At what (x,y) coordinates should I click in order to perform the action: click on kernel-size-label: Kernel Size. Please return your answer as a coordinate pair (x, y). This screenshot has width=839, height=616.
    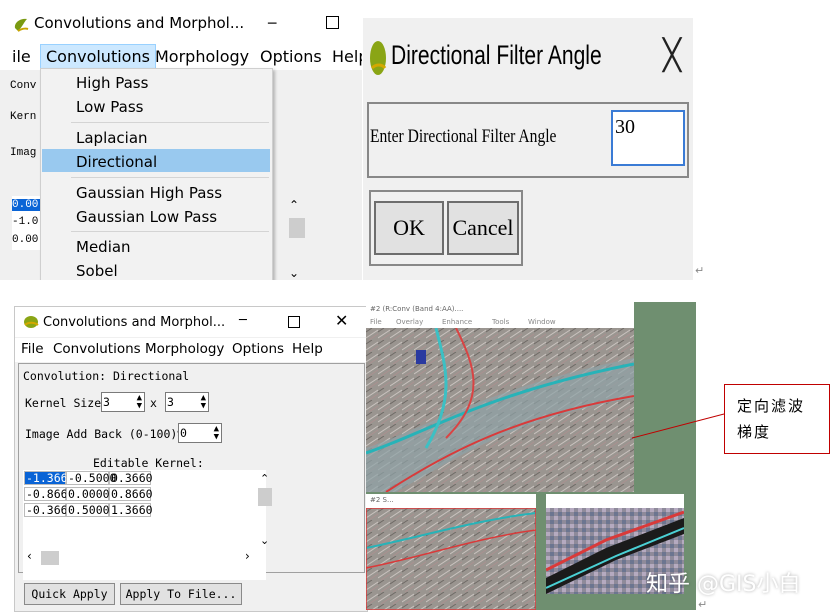
    Looking at the image, I should click on (63, 403).